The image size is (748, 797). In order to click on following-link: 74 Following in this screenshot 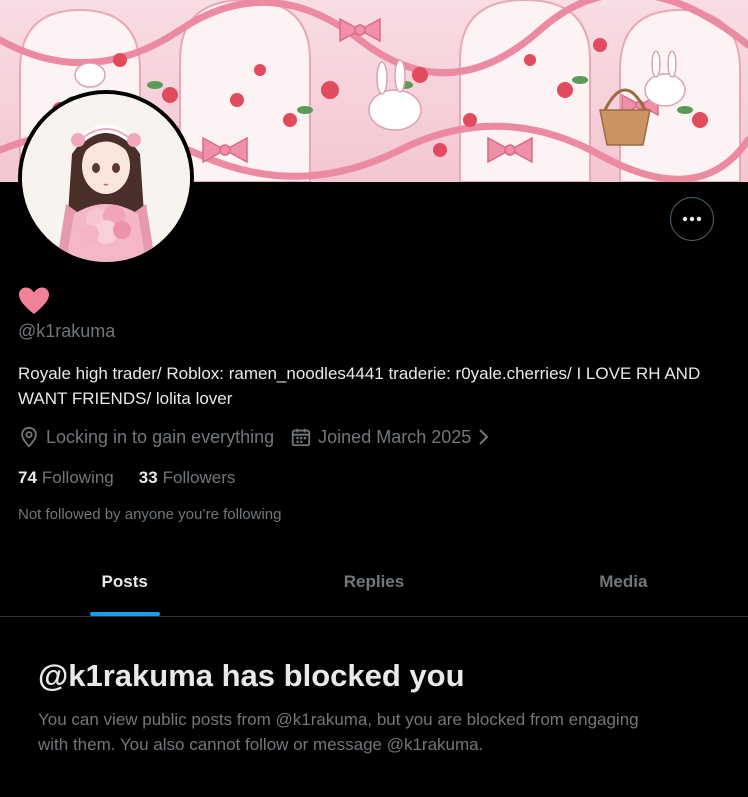, I will do `click(66, 478)`.